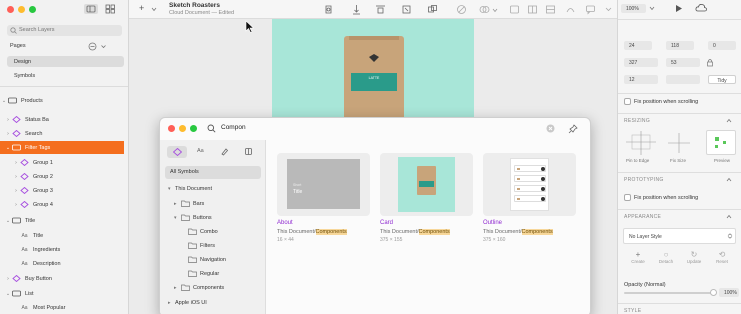 This screenshot has width=741, height=314. I want to click on tidy-button: Tidy, so click(722, 79).